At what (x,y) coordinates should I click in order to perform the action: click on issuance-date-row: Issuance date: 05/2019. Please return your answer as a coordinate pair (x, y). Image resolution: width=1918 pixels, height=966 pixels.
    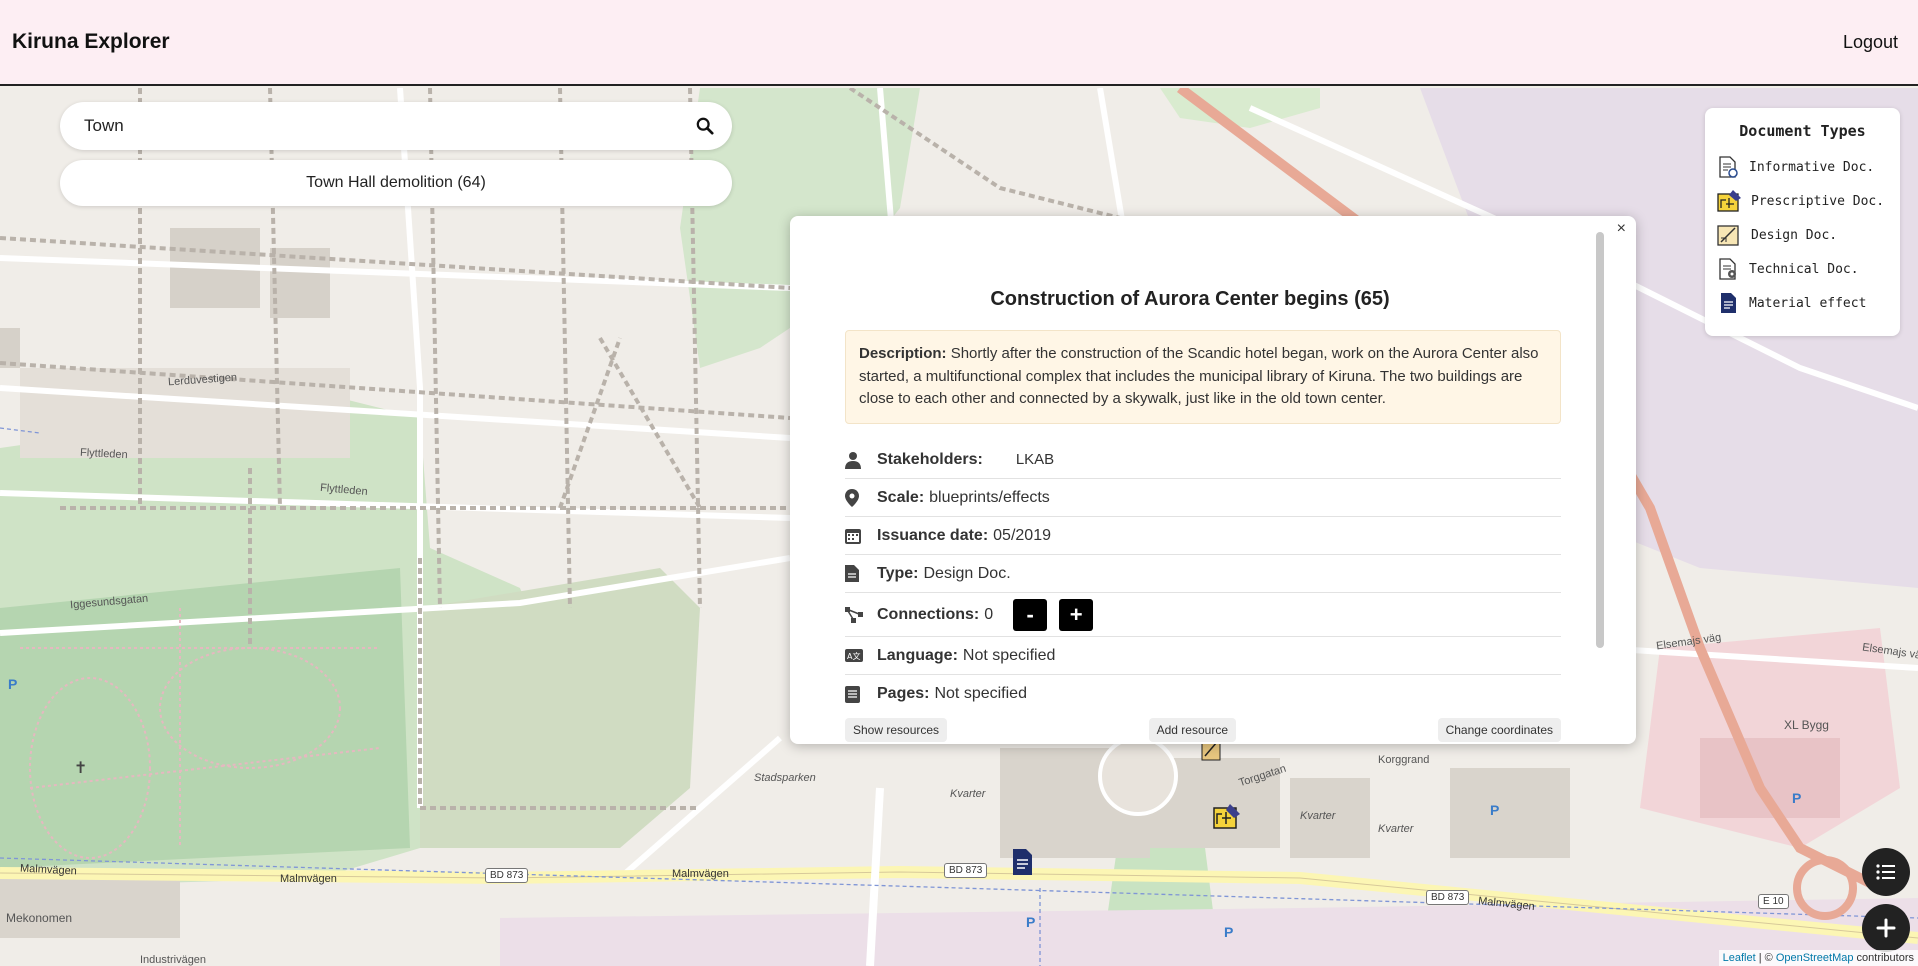
    Looking at the image, I should click on (1203, 536).